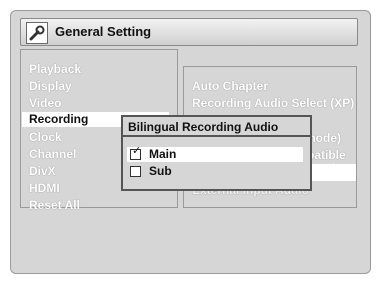  I want to click on option-sub-label: Sub, so click(160, 171).